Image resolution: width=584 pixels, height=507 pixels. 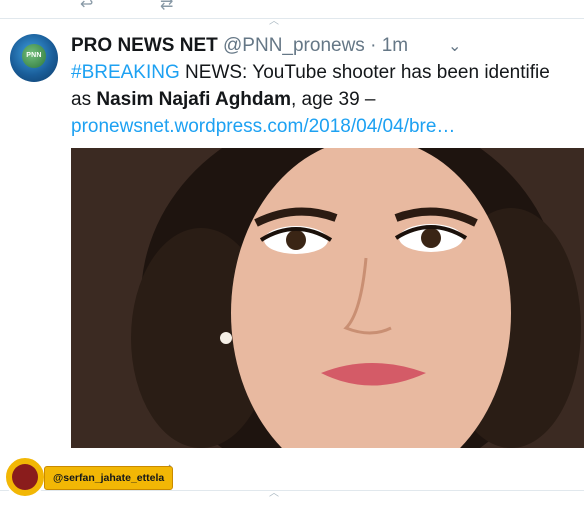 What do you see at coordinates (458, 46) in the screenshot?
I see `chevron-down-icon: ⌄` at bounding box center [458, 46].